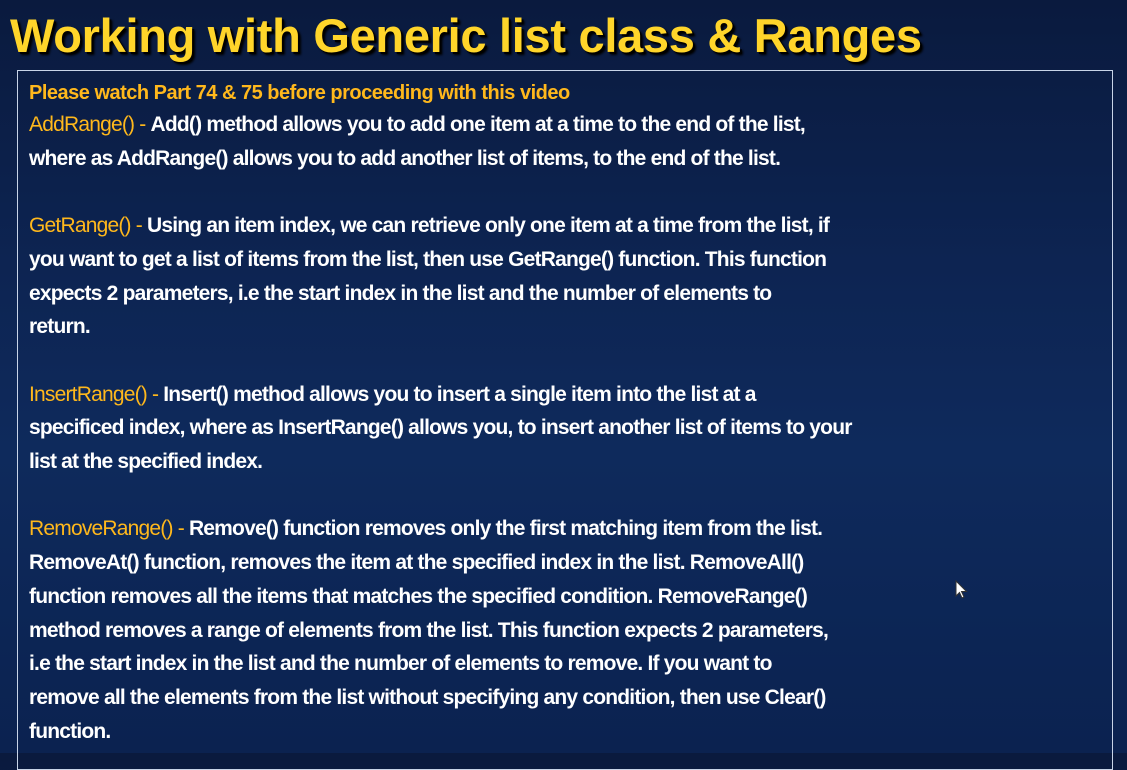 This screenshot has width=1127, height=770. What do you see at coordinates (90, 124) in the screenshot?
I see `term-addrange: AddRange() -` at bounding box center [90, 124].